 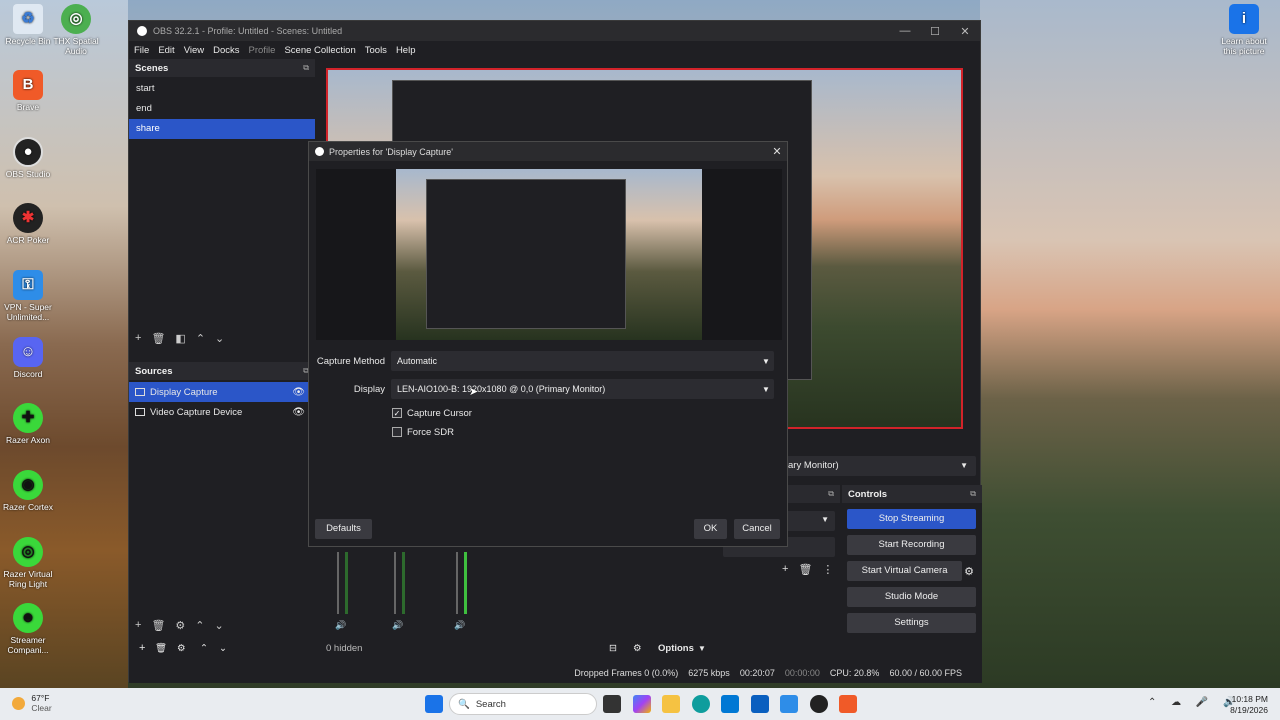 What do you see at coordinates (969, 571) in the screenshot?
I see `virtual-camera-settings-icon: ⚙` at bounding box center [969, 571].